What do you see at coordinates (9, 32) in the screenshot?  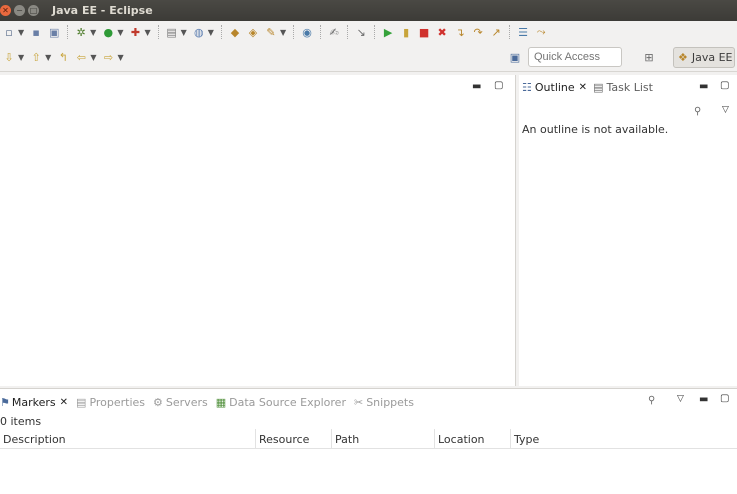 I see `new-icon: ▫` at bounding box center [9, 32].